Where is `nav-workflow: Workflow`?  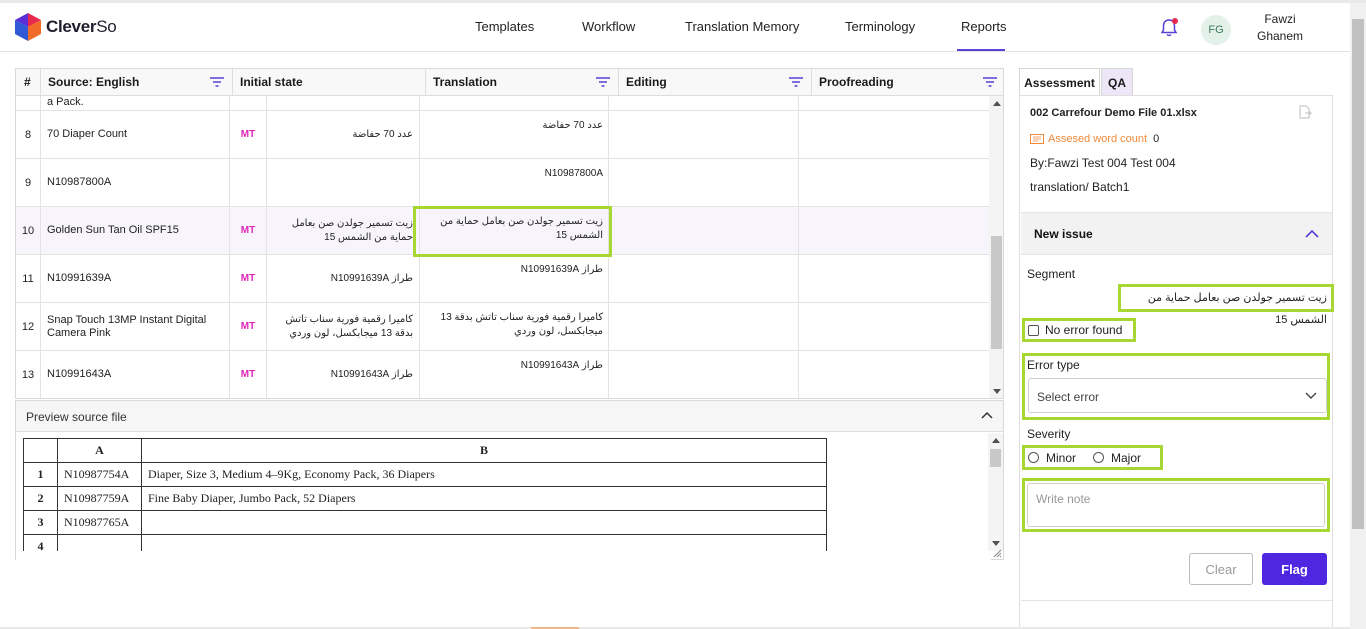 nav-workflow: Workflow is located at coordinates (608, 26).